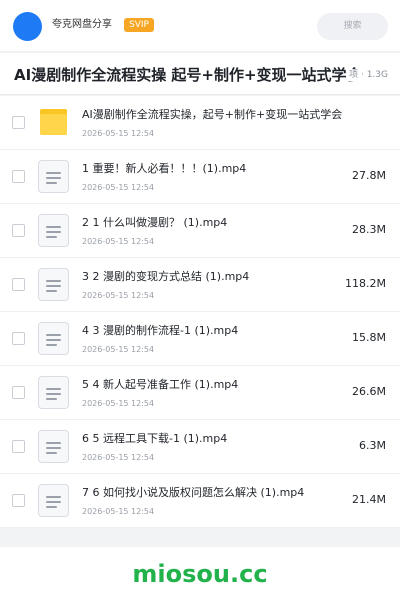 This screenshot has height=600, width=400. What do you see at coordinates (369, 175) in the screenshot?
I see `file-size: 27.8M` at bounding box center [369, 175].